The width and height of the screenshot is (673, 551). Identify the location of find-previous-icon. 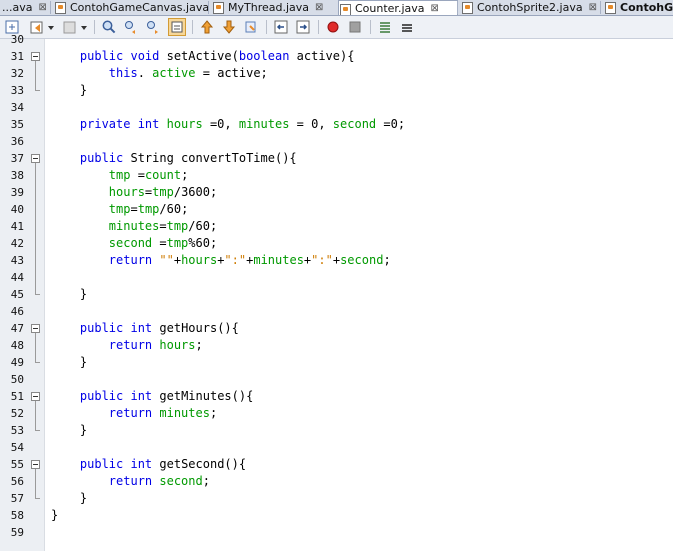
(131, 27).